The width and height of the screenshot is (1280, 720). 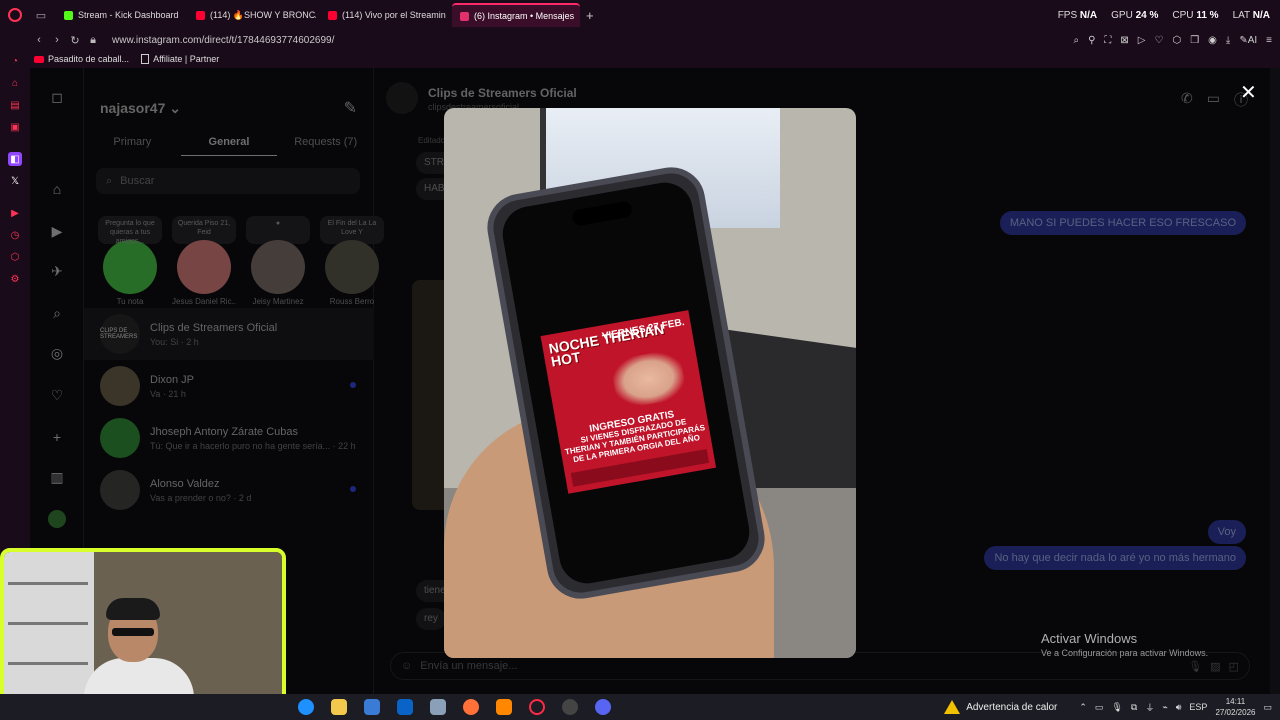 I want to click on battery-icon: ▭, so click(x=1099, y=707).